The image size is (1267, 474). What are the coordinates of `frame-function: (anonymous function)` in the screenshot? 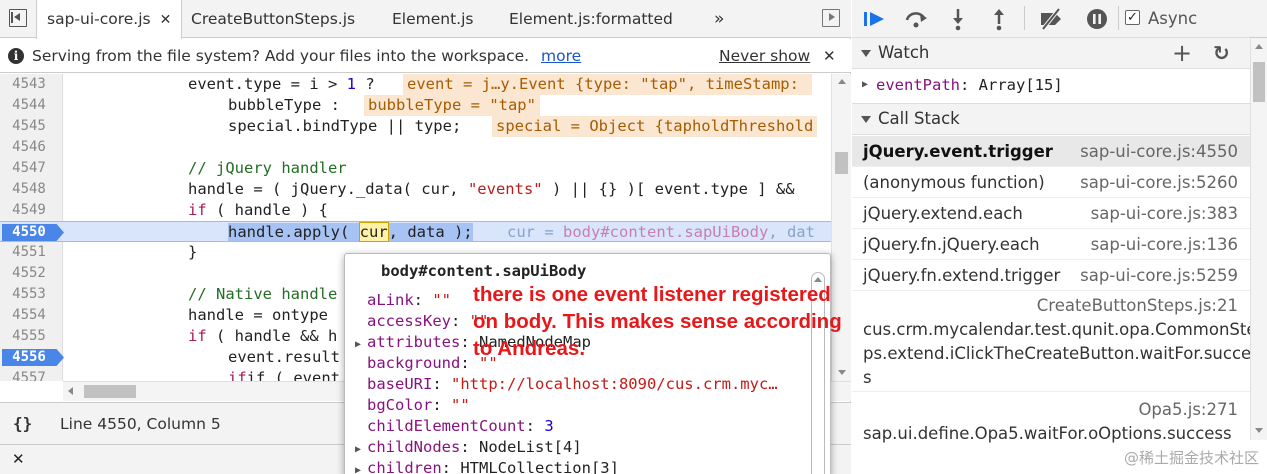 It's located at (954, 182).